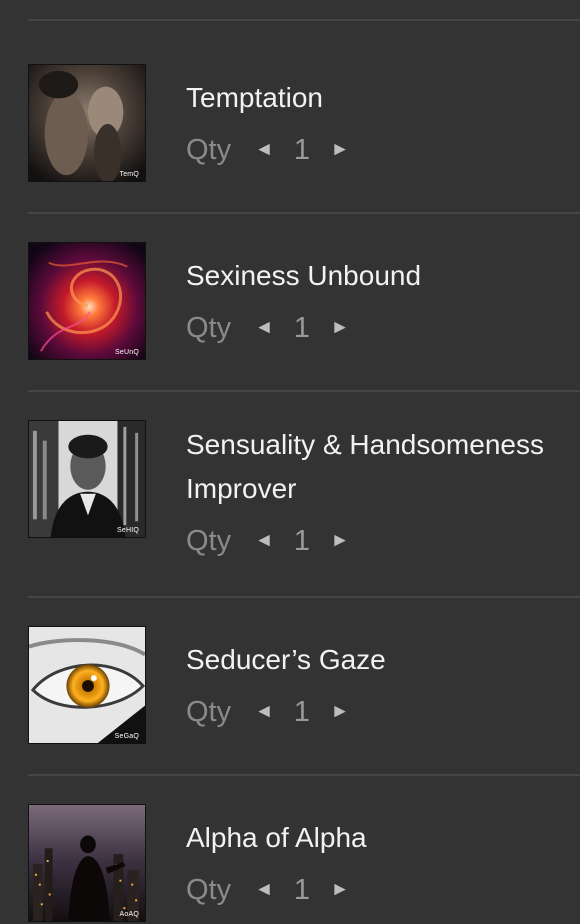 This screenshot has width=580, height=924. Describe the element at coordinates (127, 530) in the screenshot. I see `product-code: SeHIQ` at that location.